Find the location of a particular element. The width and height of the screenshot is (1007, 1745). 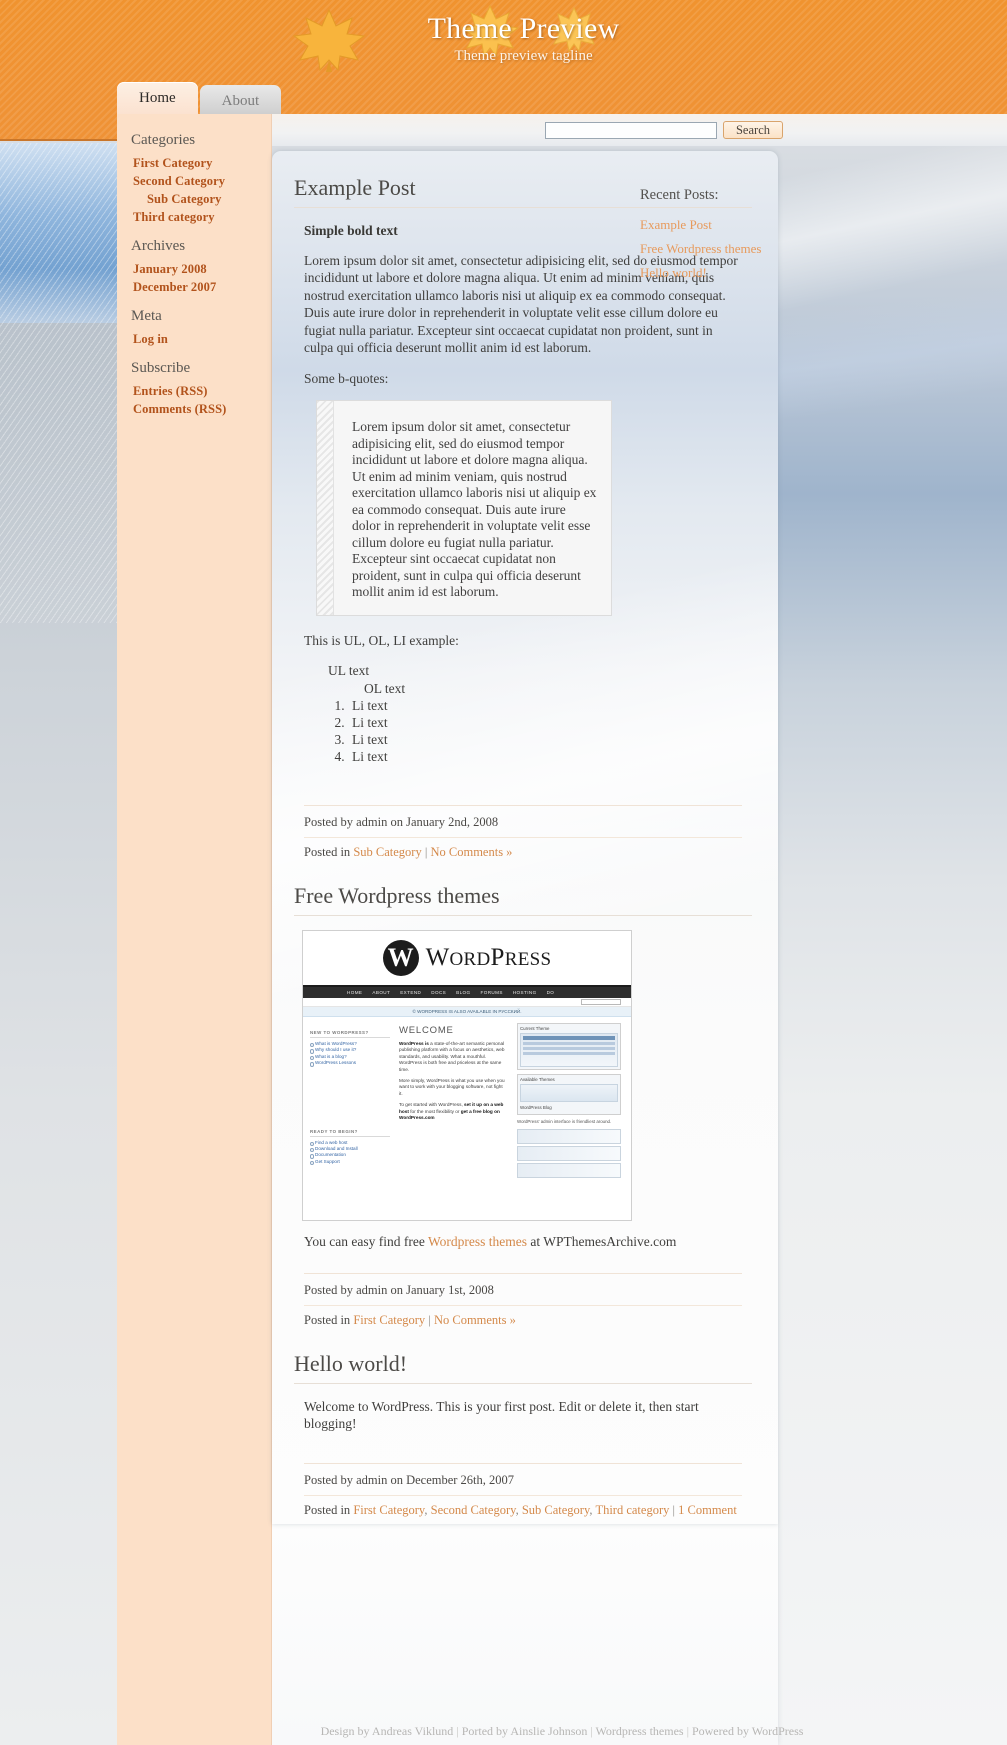

post-meta-author-date: Posted by admin on January 2nd, 2008 is located at coordinates (401, 822).